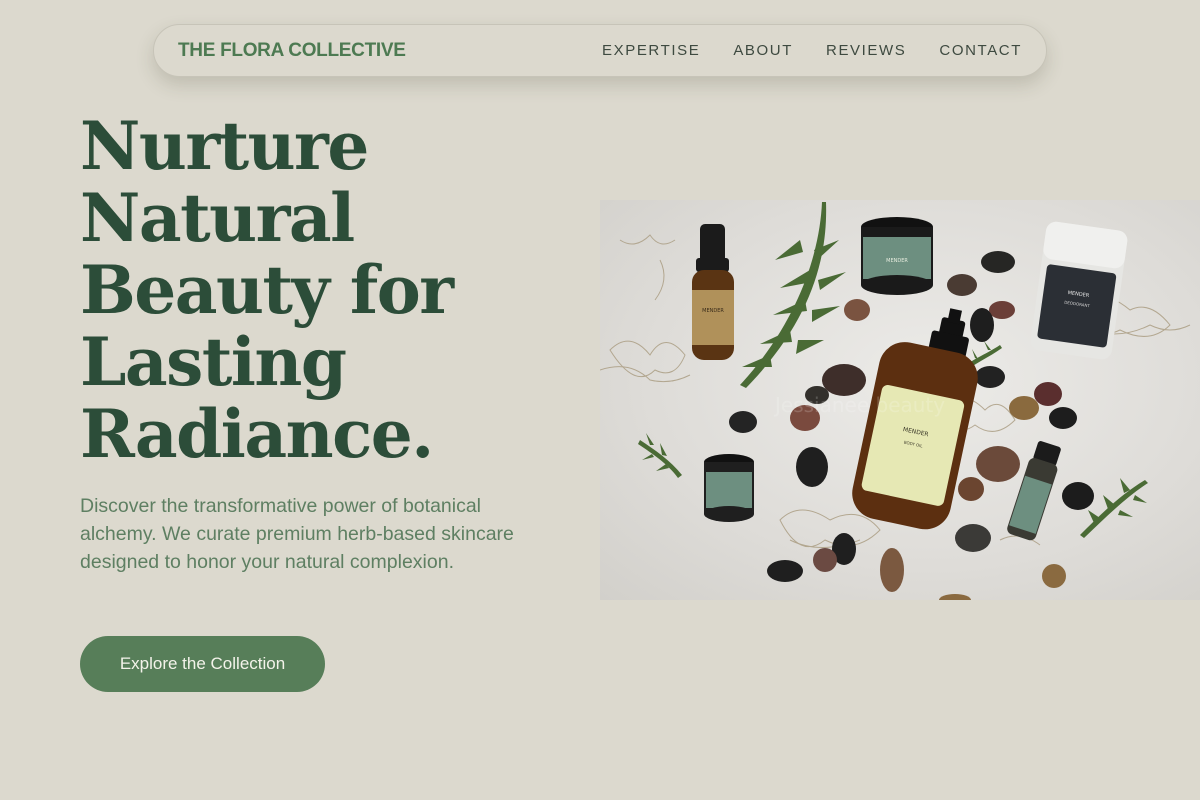 This screenshot has width=1200, height=800. Describe the element at coordinates (859, 405) in the screenshot. I see `svg-text: Jessianee beauty` at that location.